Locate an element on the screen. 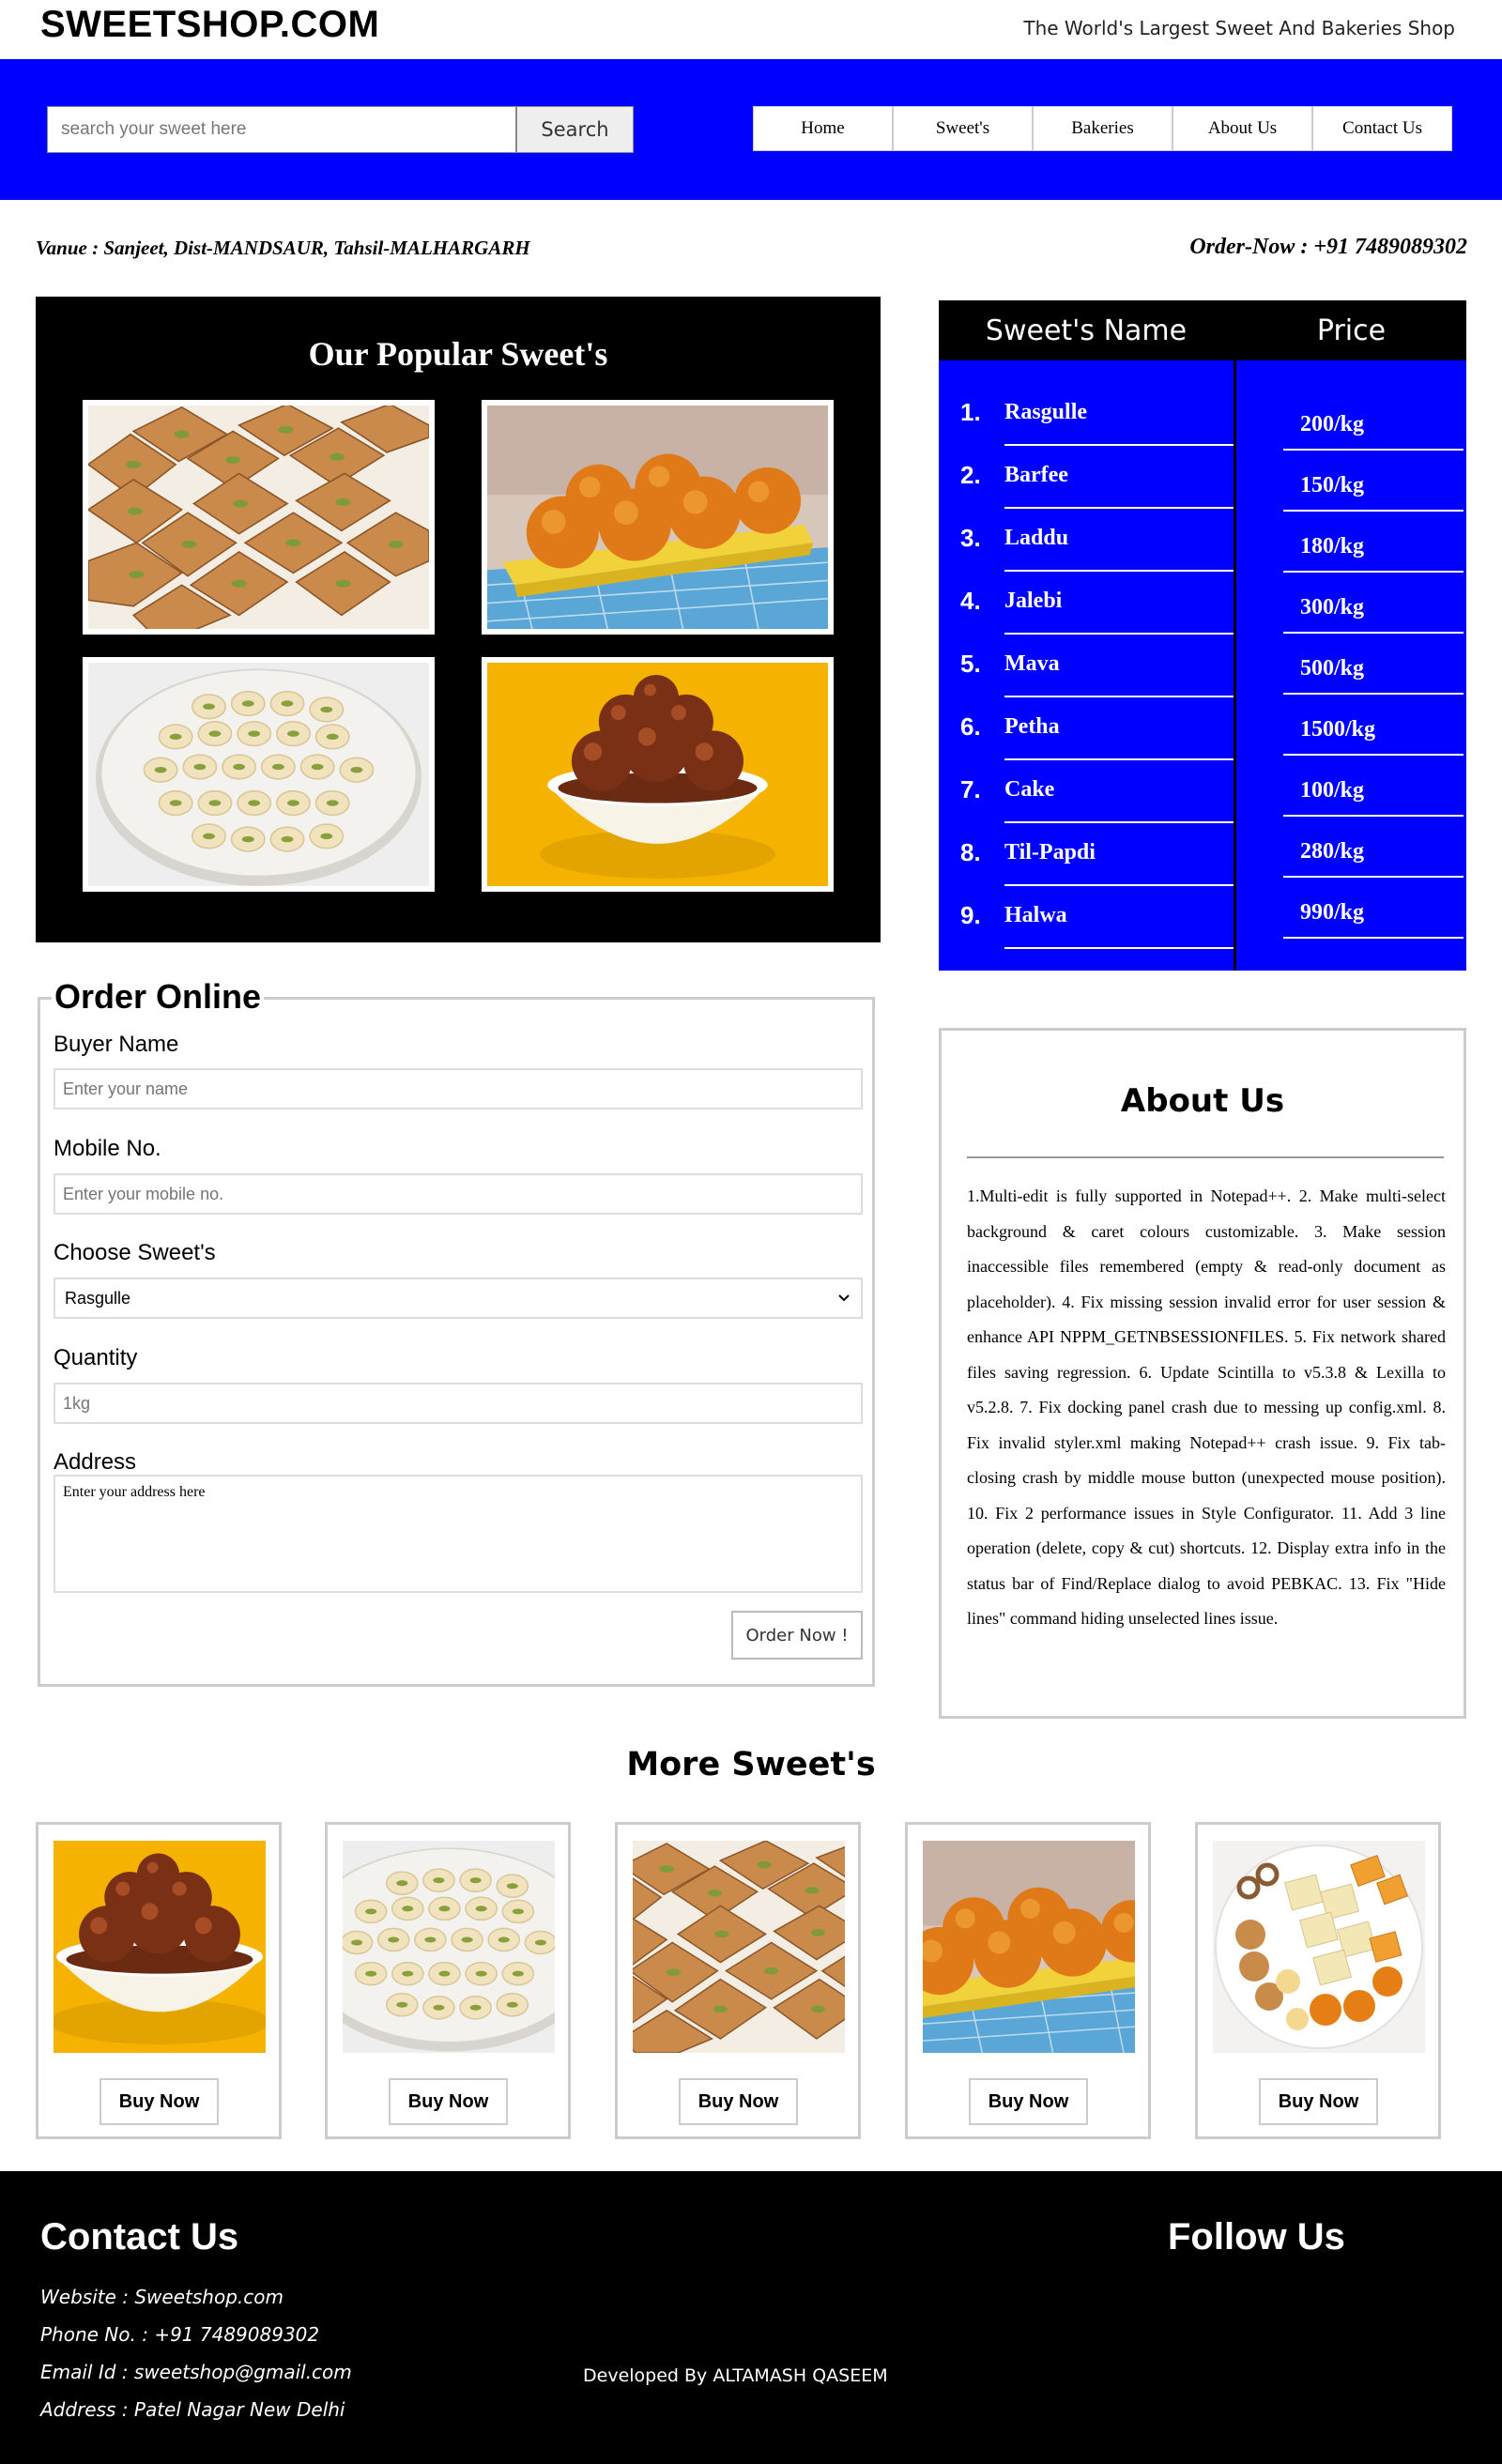 The height and width of the screenshot is (2464, 1502). table-row: 8. Til-Papdi is located at coordinates (1086, 854).